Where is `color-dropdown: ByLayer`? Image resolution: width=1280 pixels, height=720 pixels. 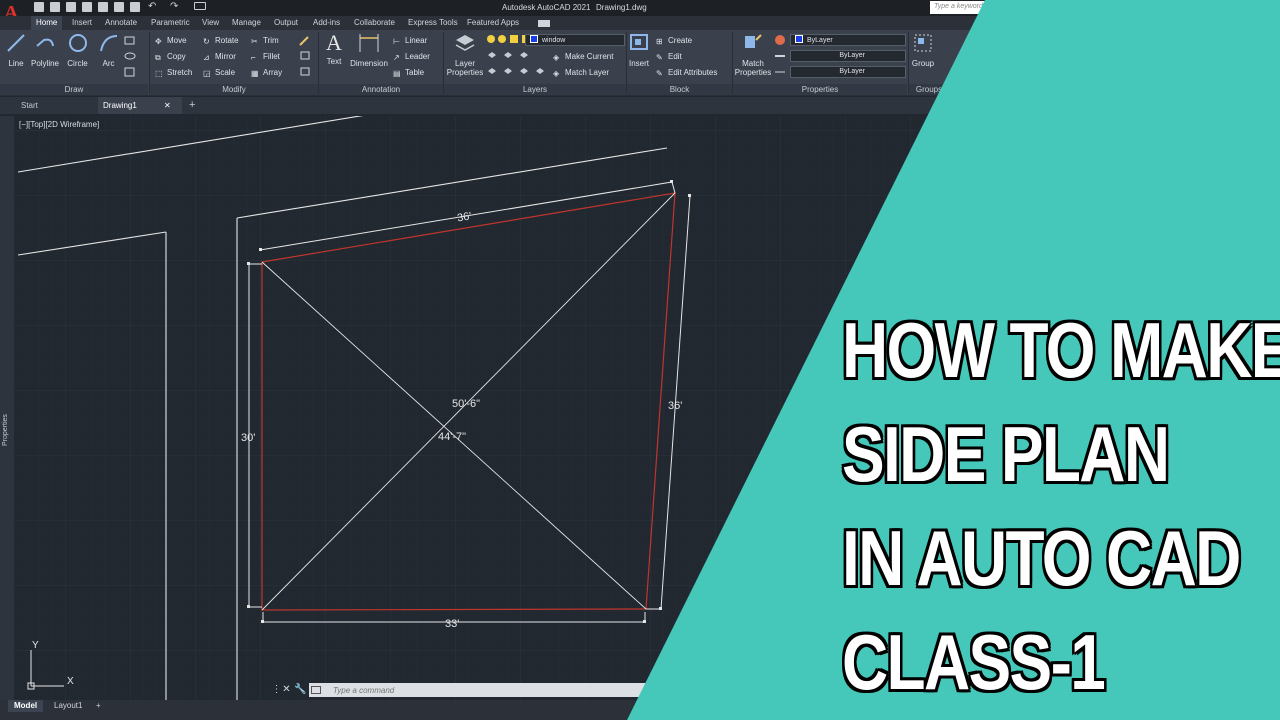
color-dropdown: ByLayer is located at coordinates (848, 40).